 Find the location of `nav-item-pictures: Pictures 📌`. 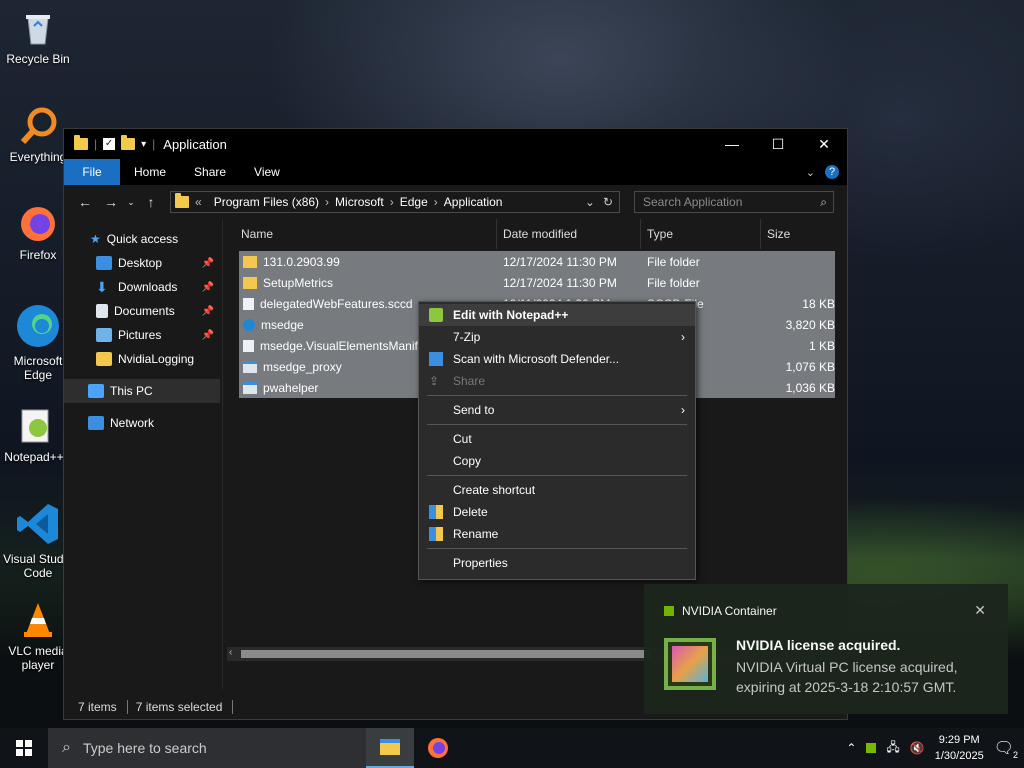

nav-item-pictures: Pictures 📌 is located at coordinates (142, 335).